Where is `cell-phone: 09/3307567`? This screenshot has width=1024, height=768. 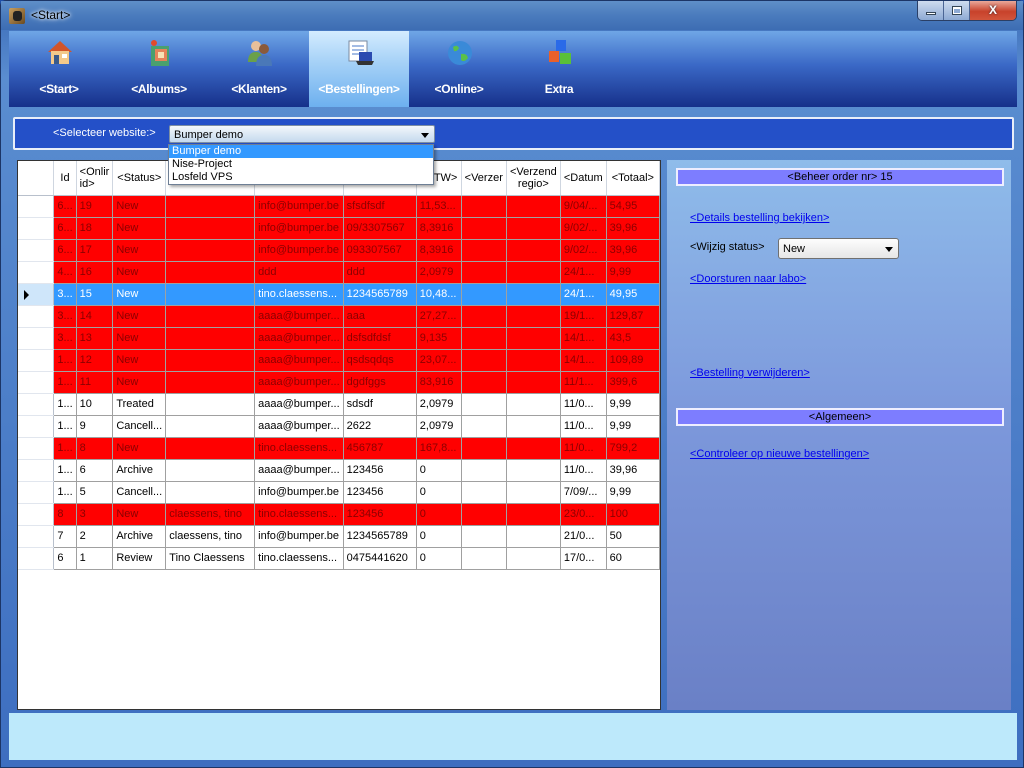 cell-phone: 09/3307567 is located at coordinates (380, 228).